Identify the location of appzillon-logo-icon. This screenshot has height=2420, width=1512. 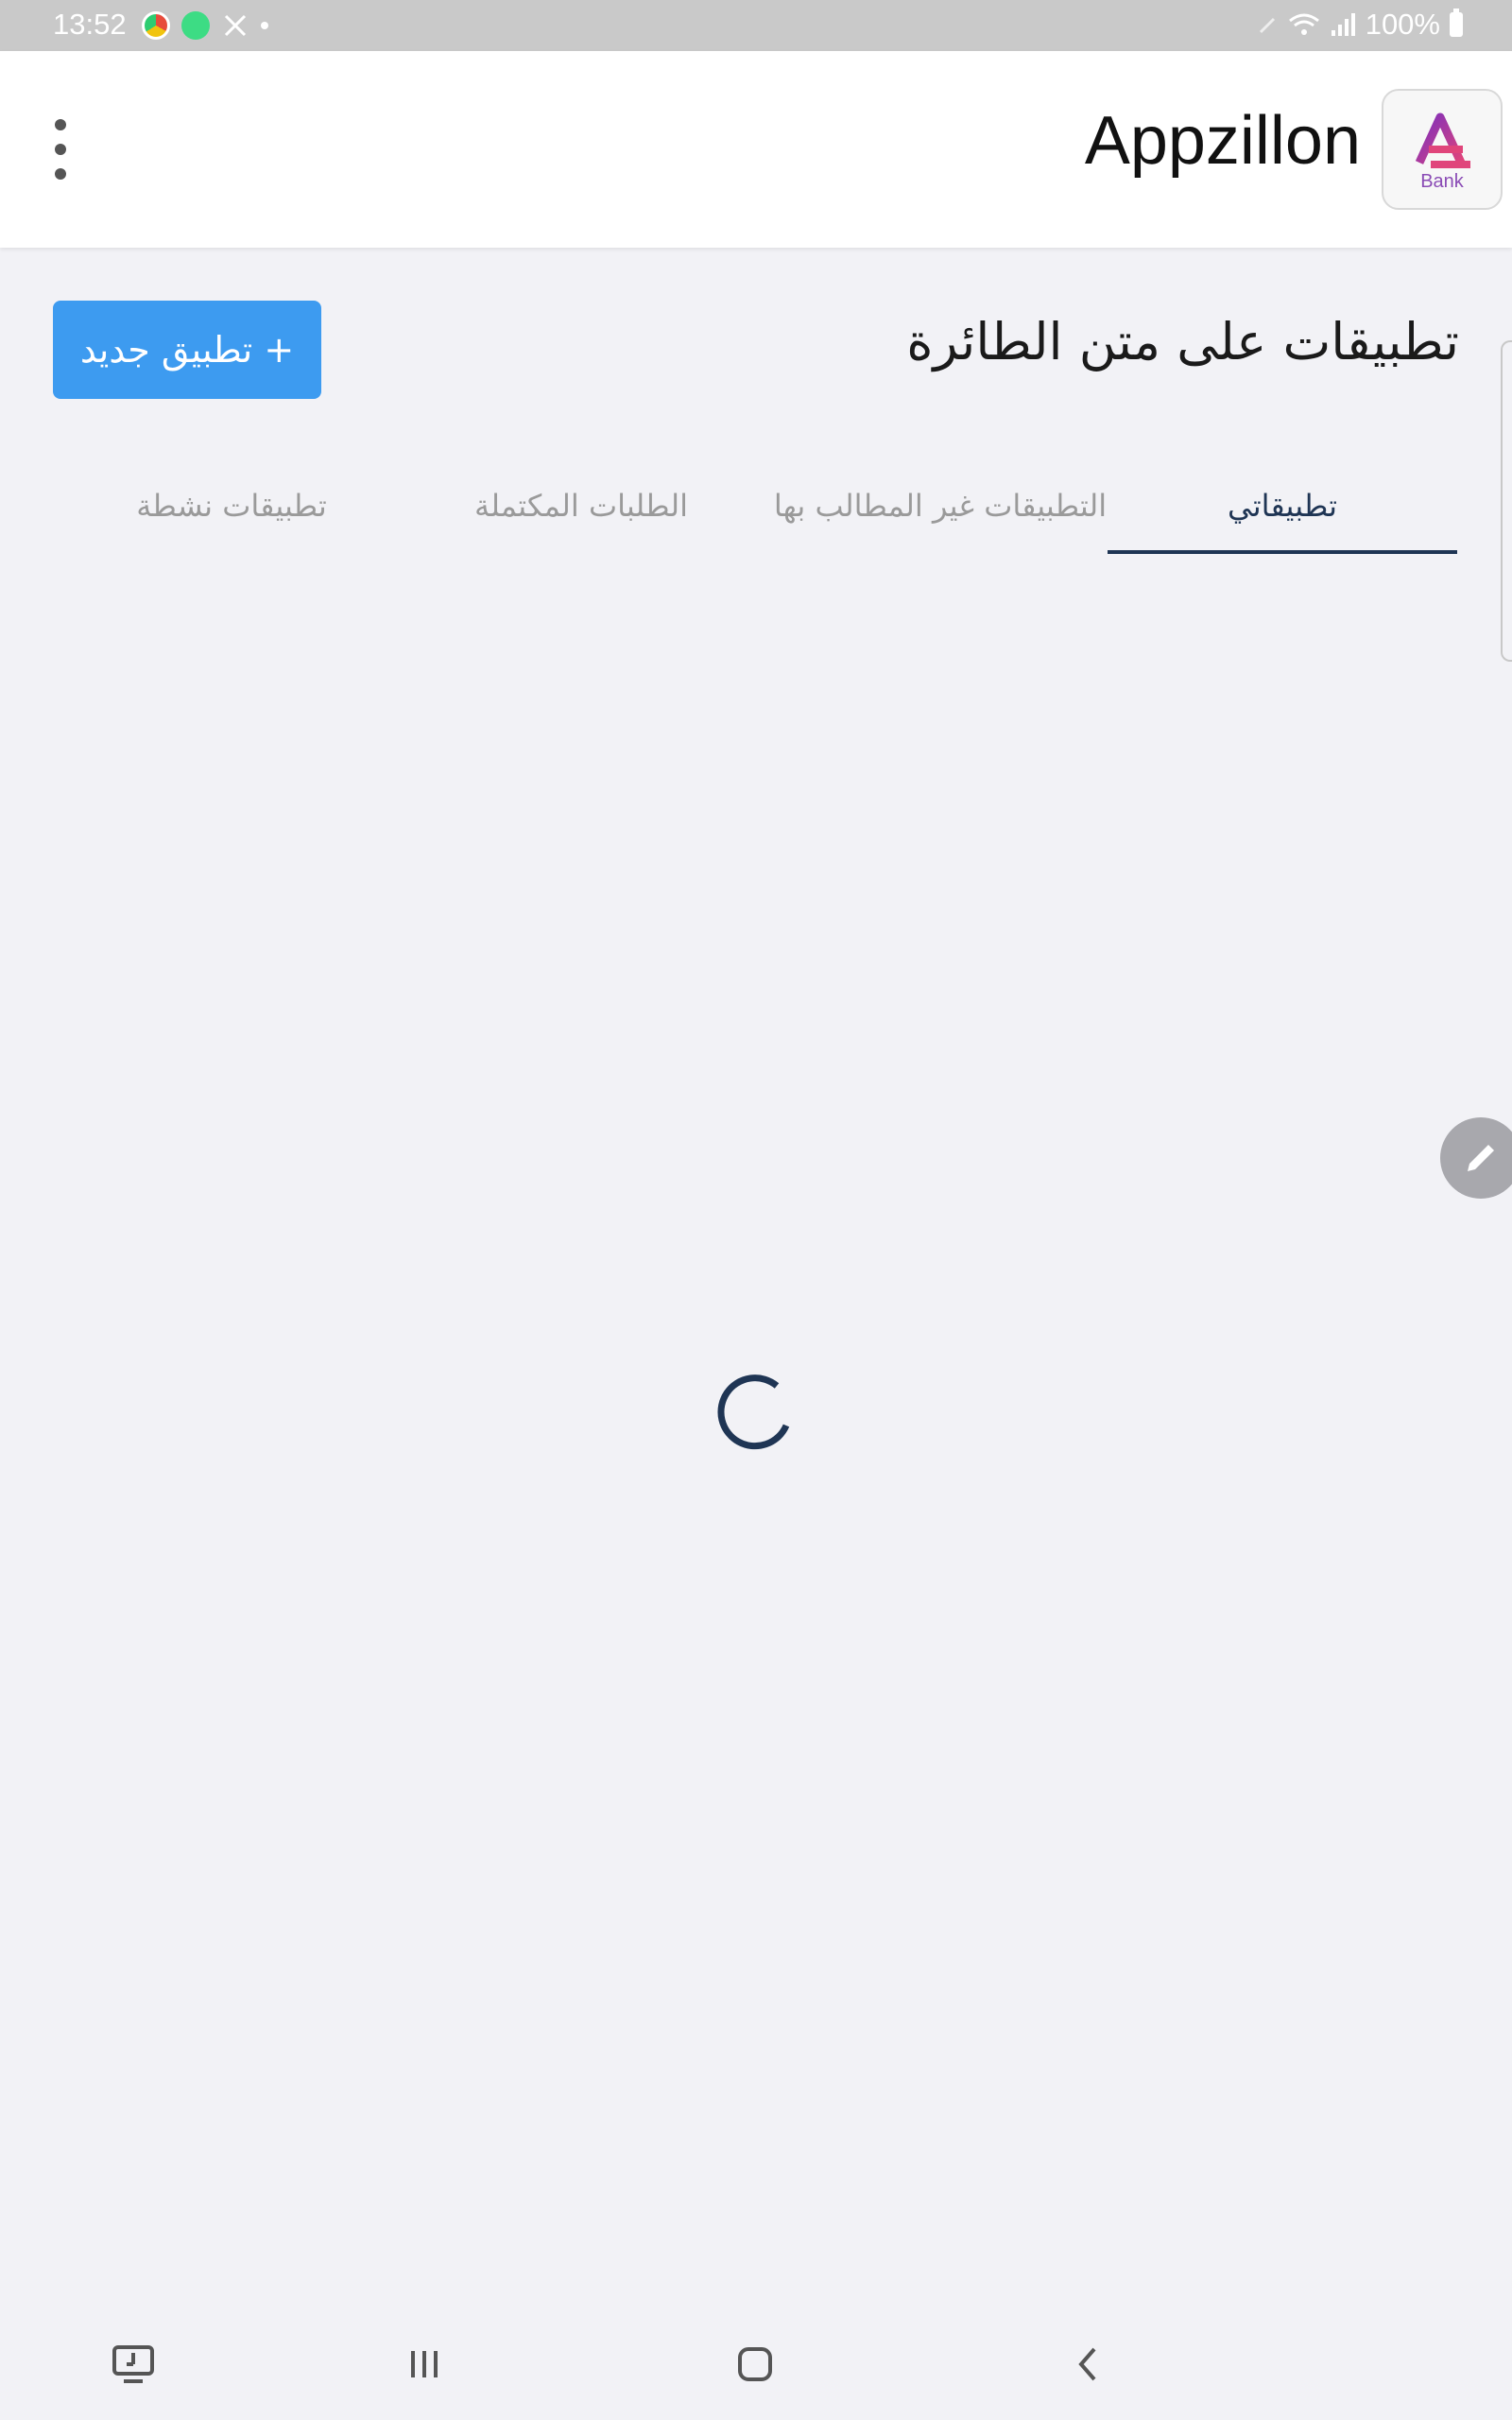
(1442, 140).